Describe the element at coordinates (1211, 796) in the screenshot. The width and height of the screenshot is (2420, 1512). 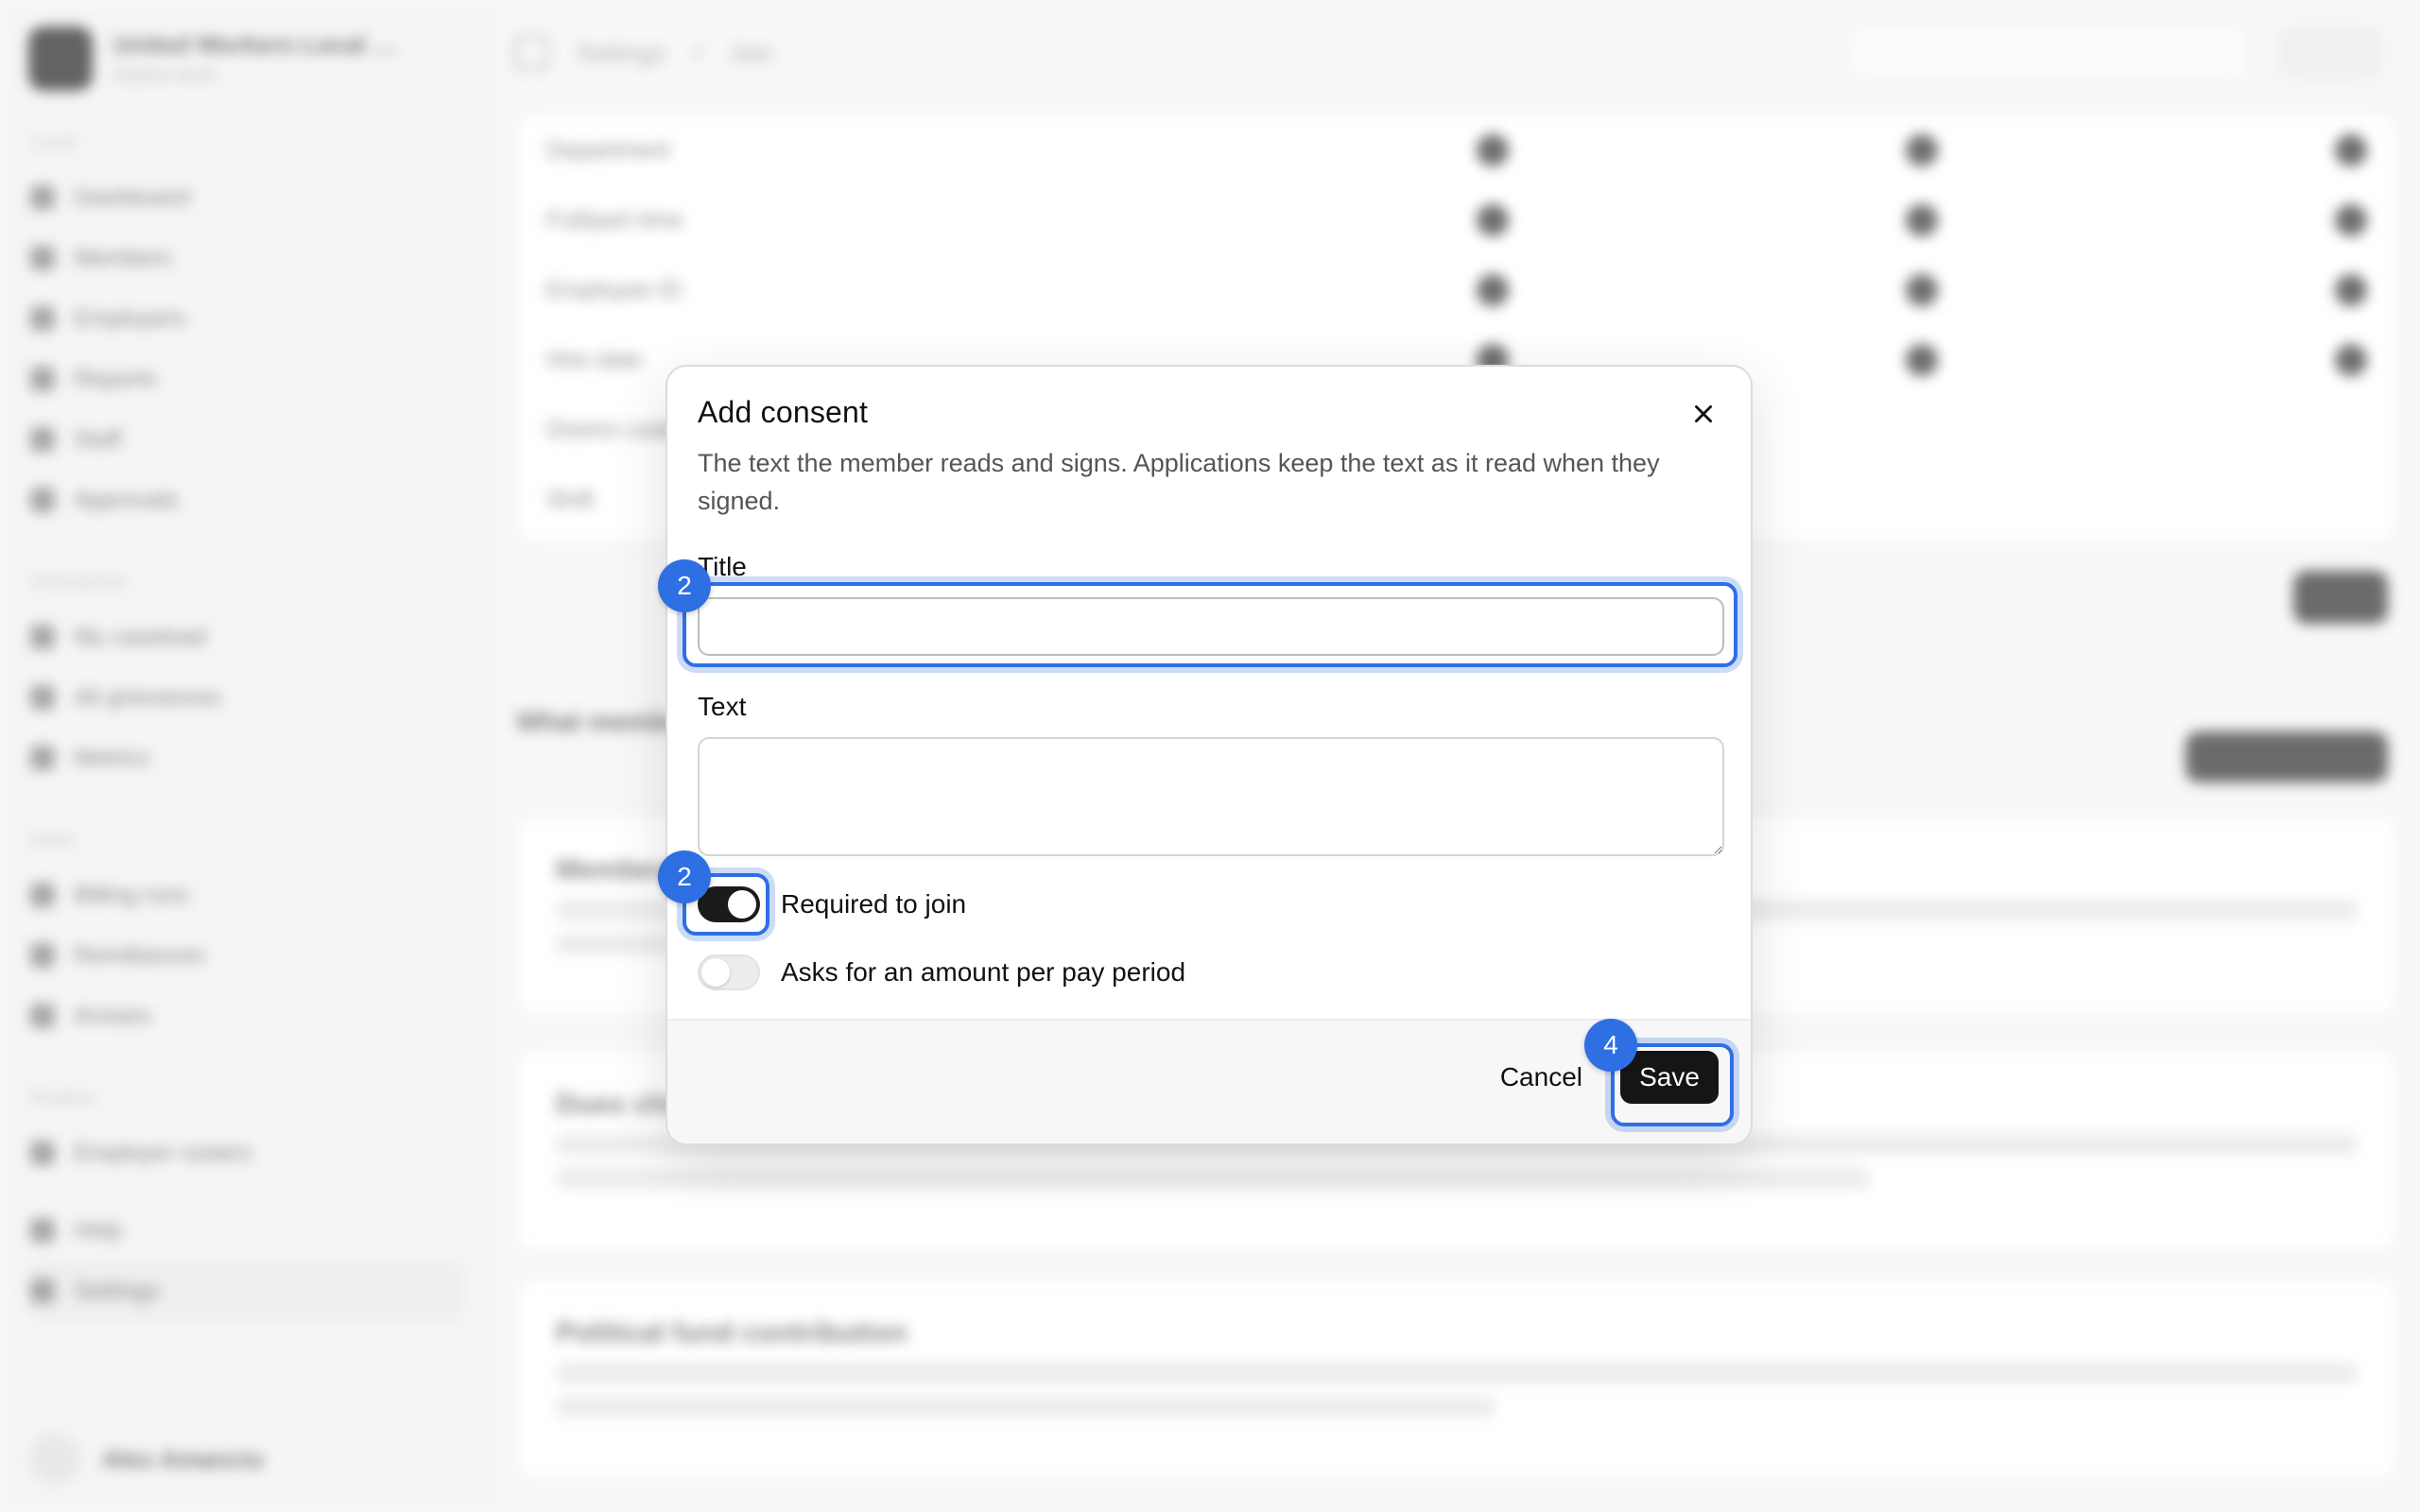
I see `text-textarea` at that location.